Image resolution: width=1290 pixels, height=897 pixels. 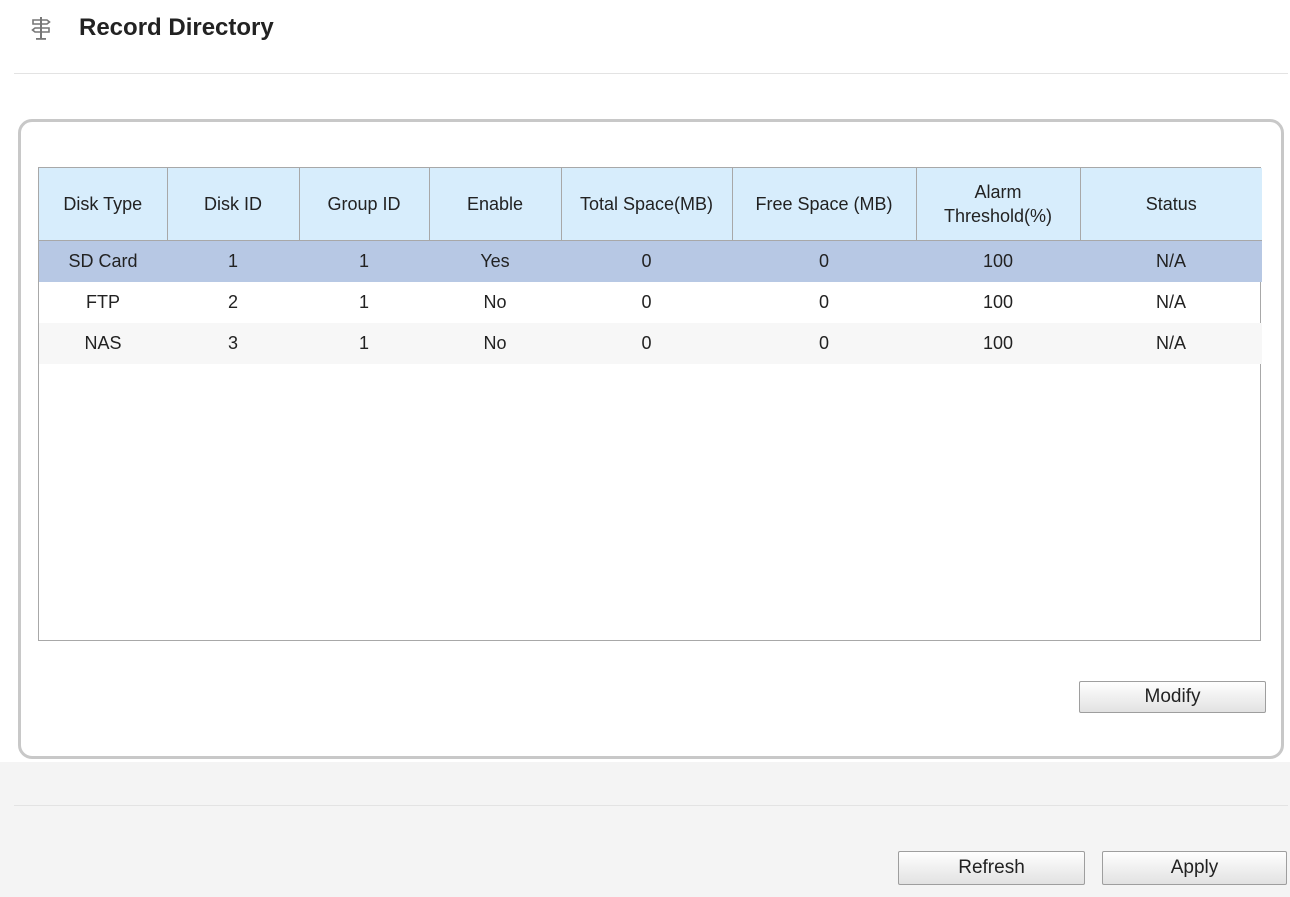 I want to click on column-header-status: Status, so click(x=1171, y=204).